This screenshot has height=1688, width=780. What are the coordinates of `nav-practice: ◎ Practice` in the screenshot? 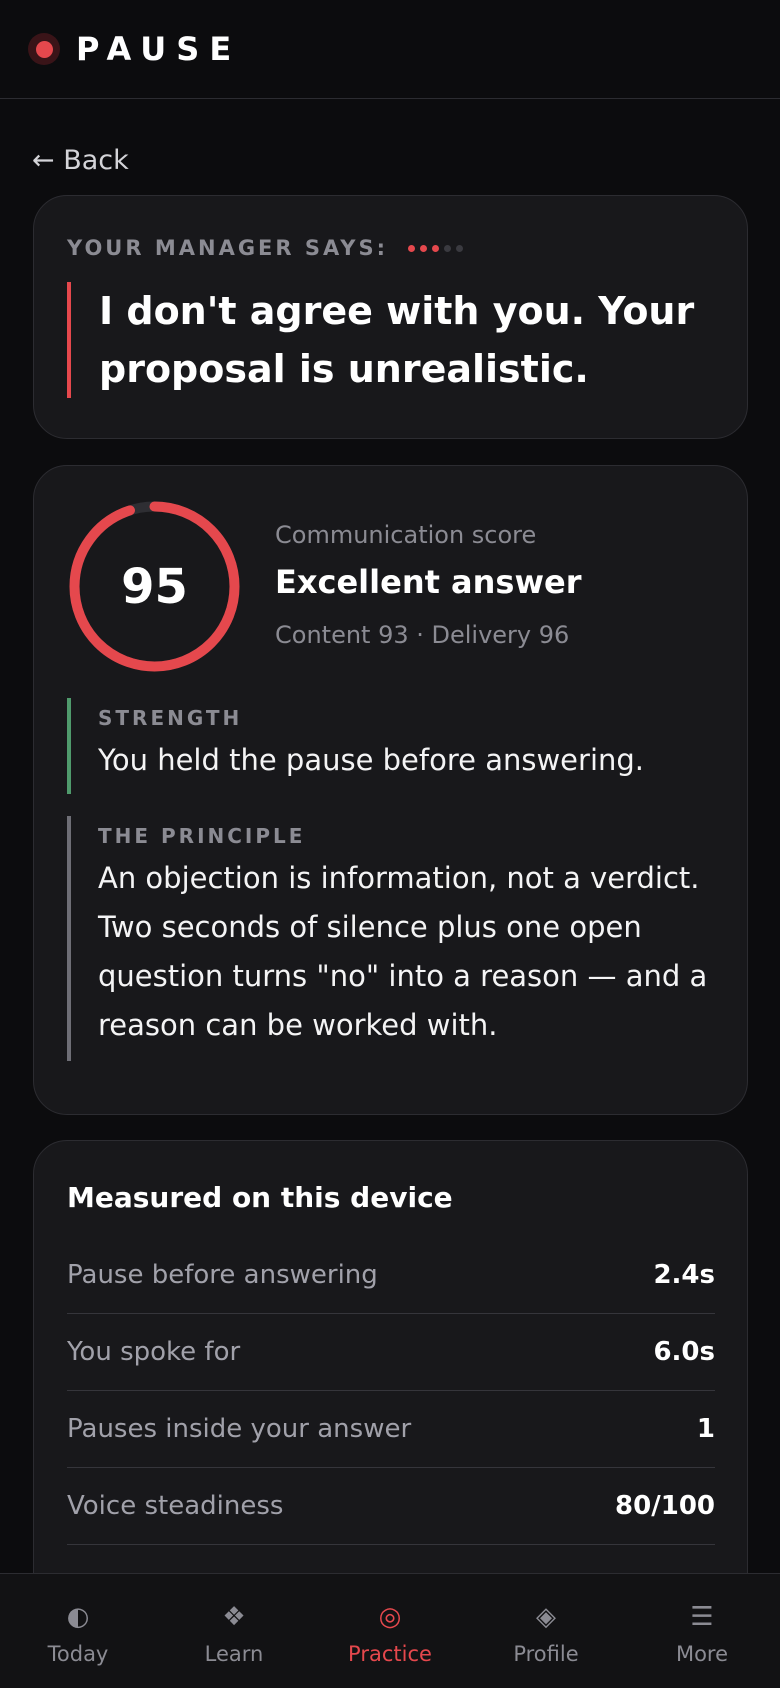 It's located at (390, 1631).